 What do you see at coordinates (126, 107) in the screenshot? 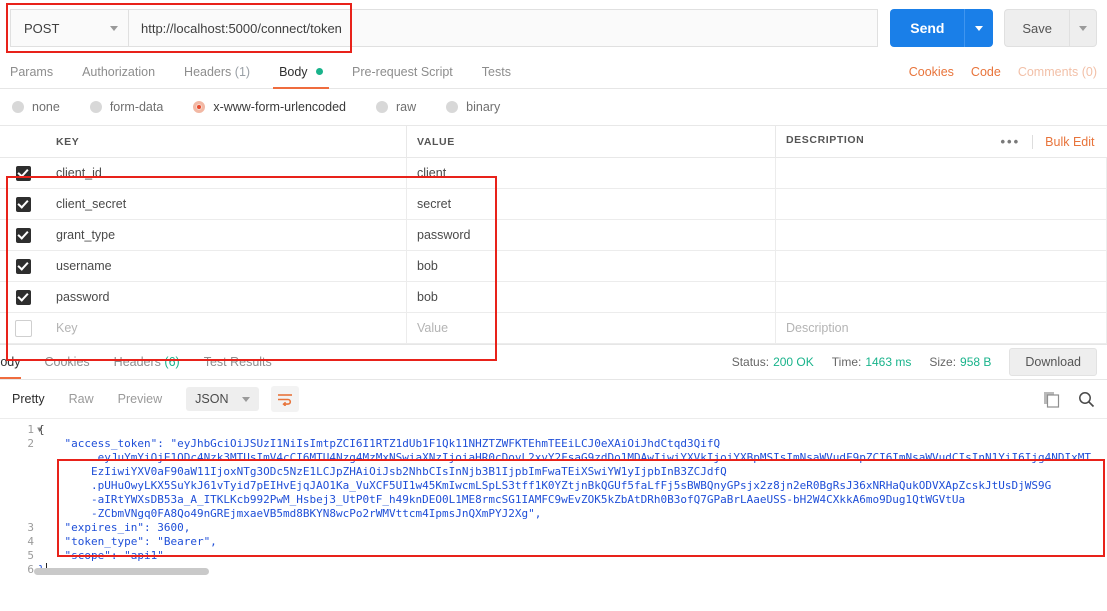
I see `body-type-form-data: form-data` at bounding box center [126, 107].